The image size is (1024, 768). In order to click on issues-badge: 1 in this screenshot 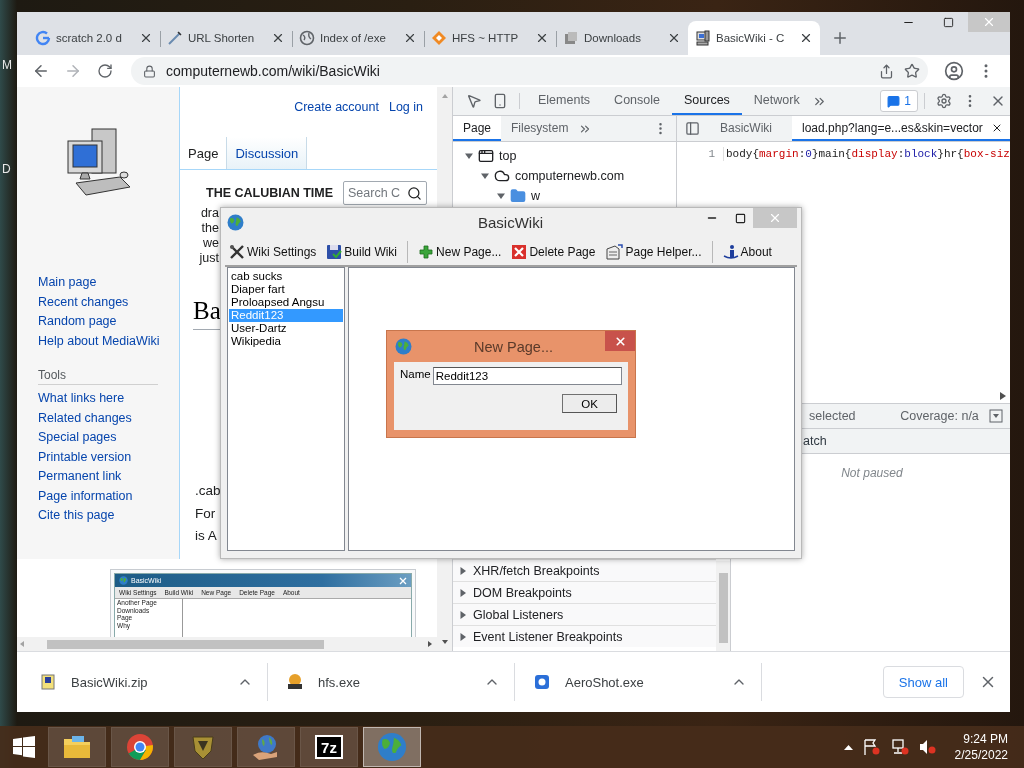, I will do `click(899, 101)`.